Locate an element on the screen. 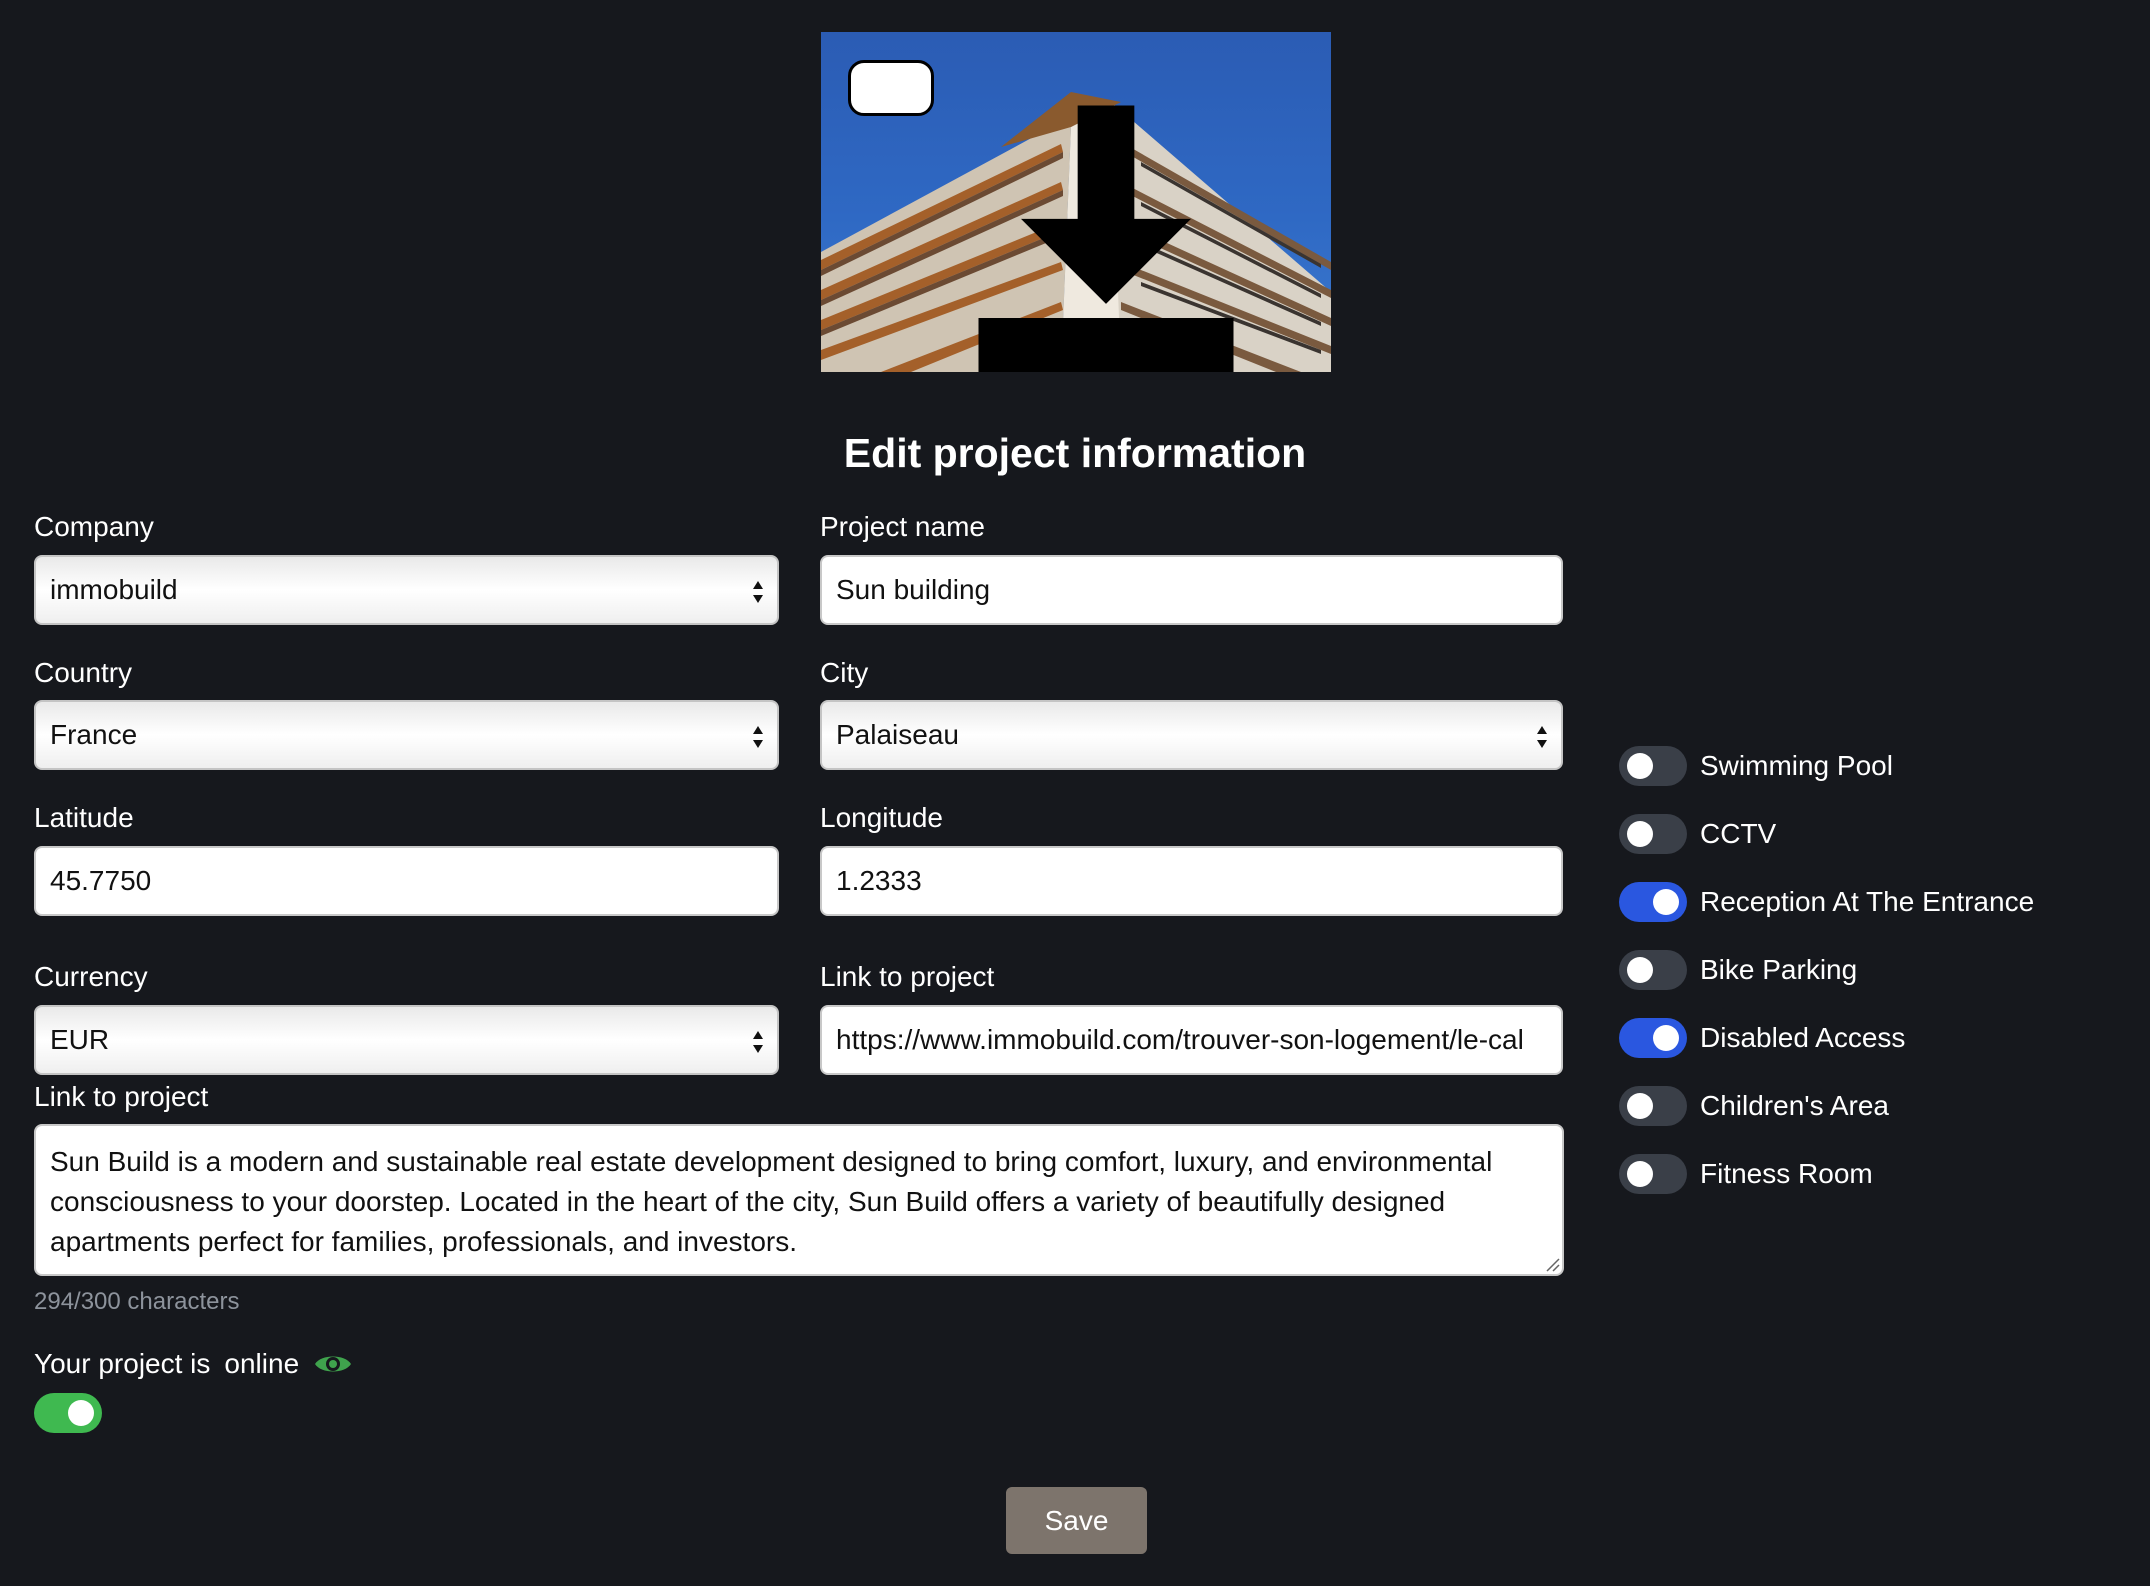  swimming-pool-toggle is located at coordinates (1653, 766).